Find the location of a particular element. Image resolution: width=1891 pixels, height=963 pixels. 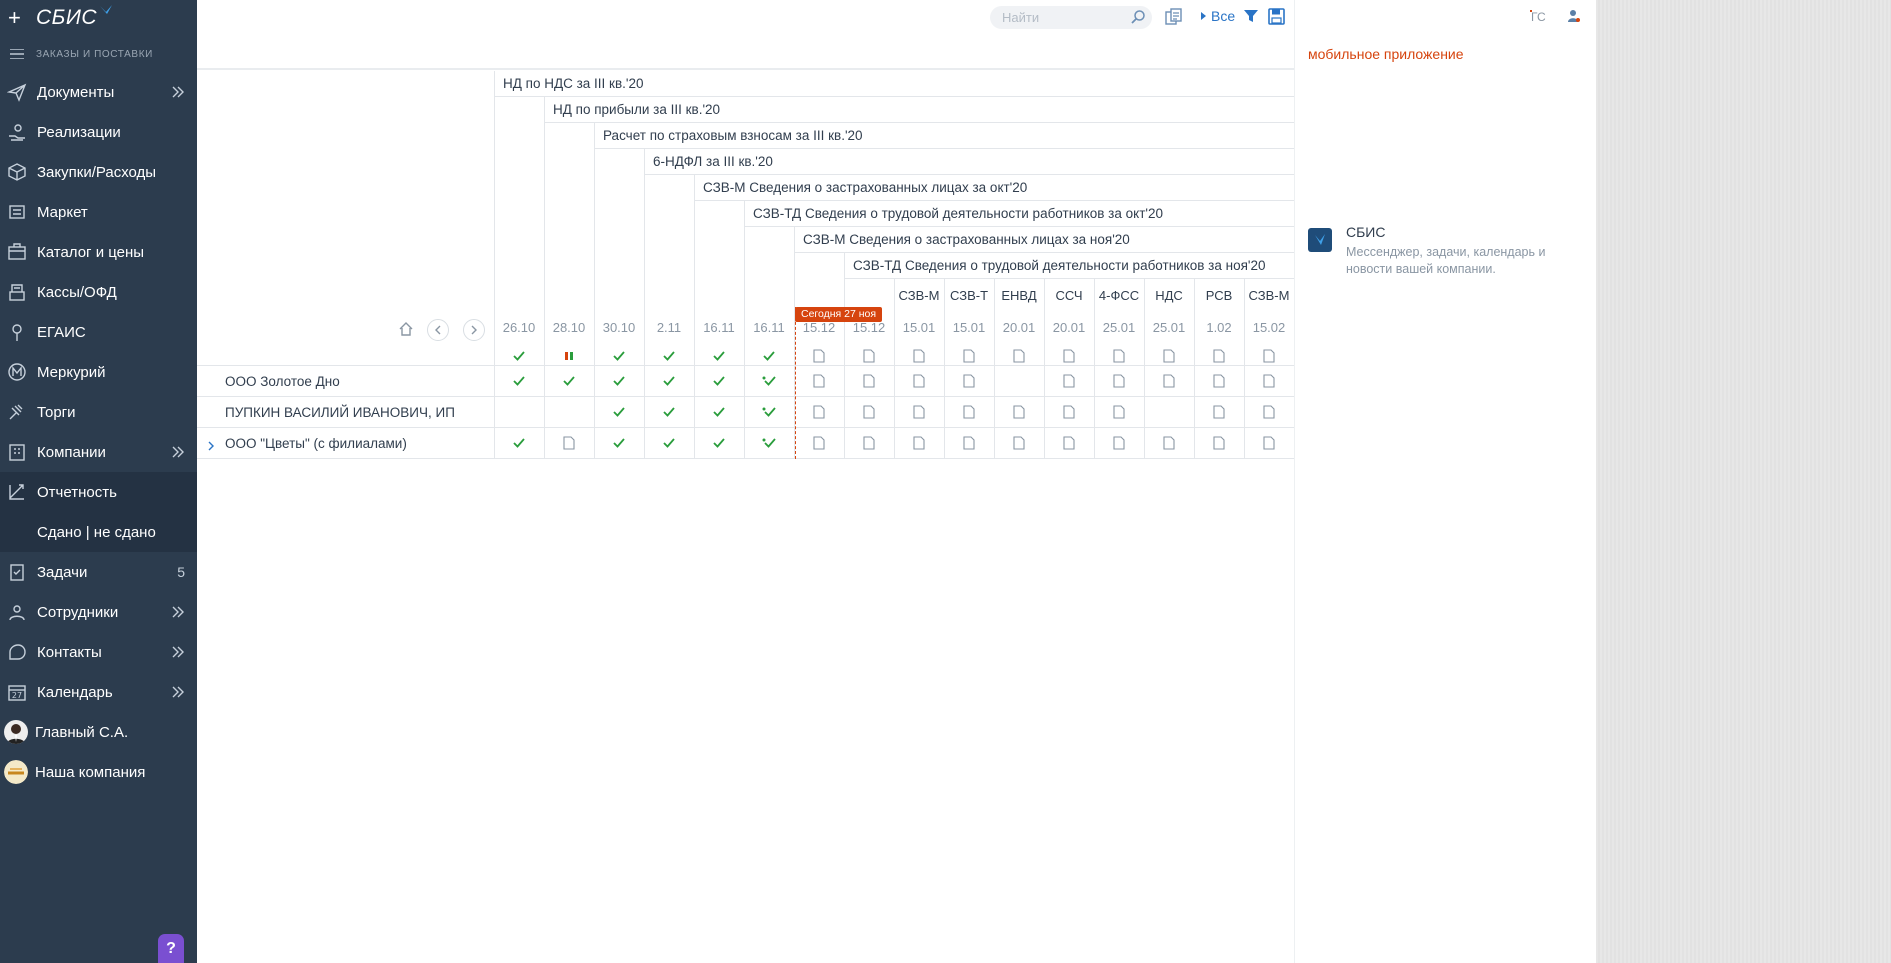

mobile-app-link: мобильное приложение is located at coordinates (1386, 54).